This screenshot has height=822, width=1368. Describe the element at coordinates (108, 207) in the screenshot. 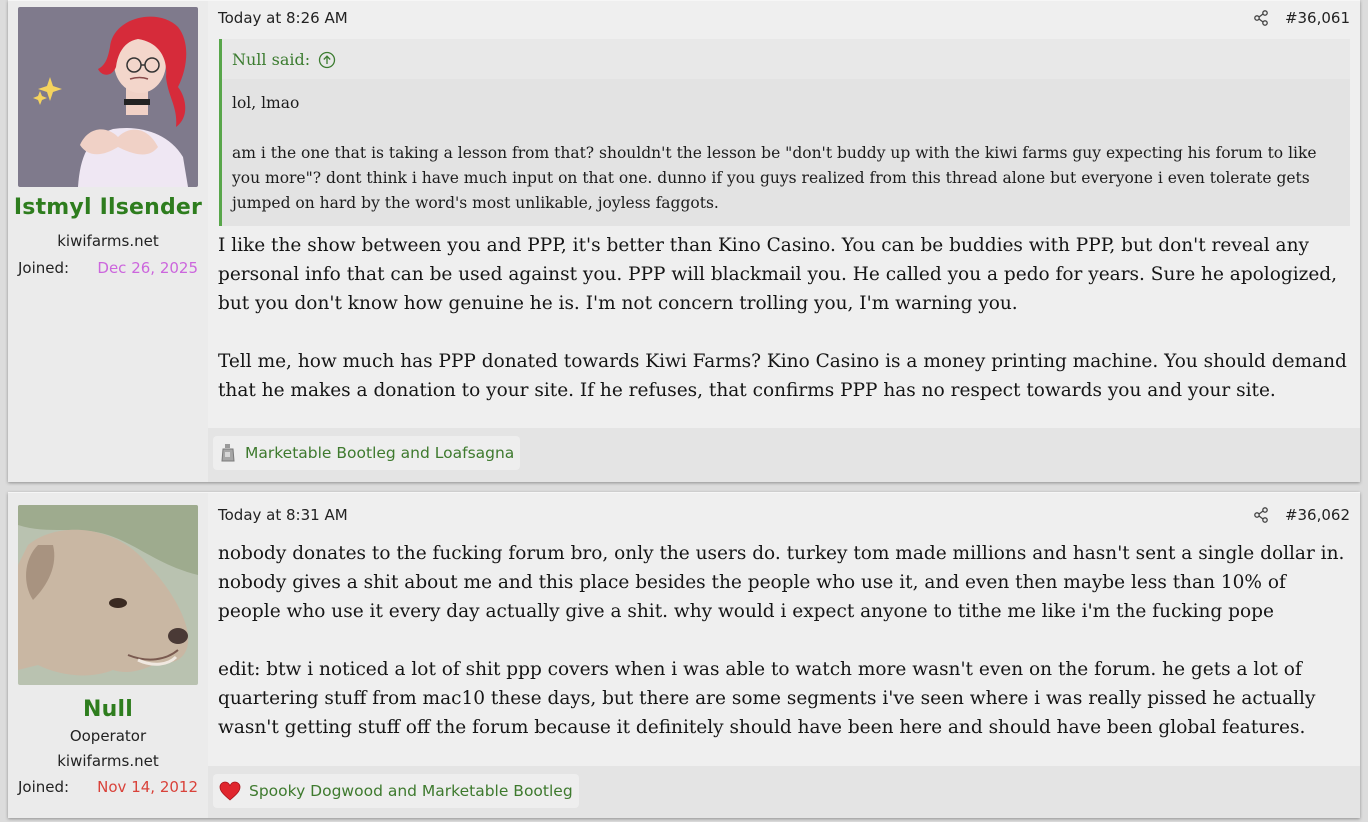

I see `username: Istmyl Ilsender` at that location.